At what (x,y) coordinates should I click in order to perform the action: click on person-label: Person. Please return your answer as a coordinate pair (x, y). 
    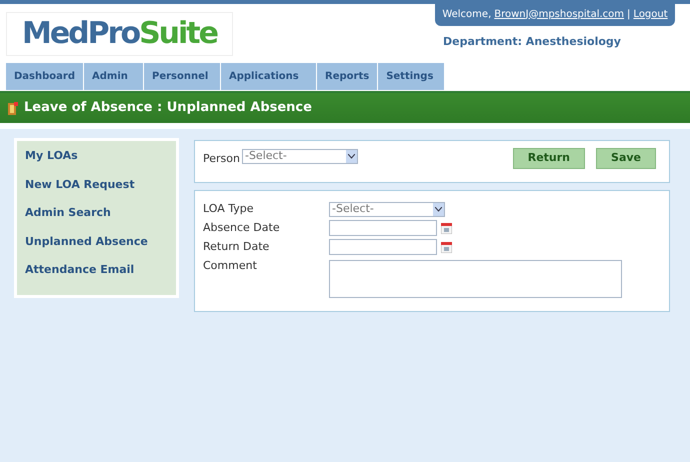
    Looking at the image, I should click on (221, 159).